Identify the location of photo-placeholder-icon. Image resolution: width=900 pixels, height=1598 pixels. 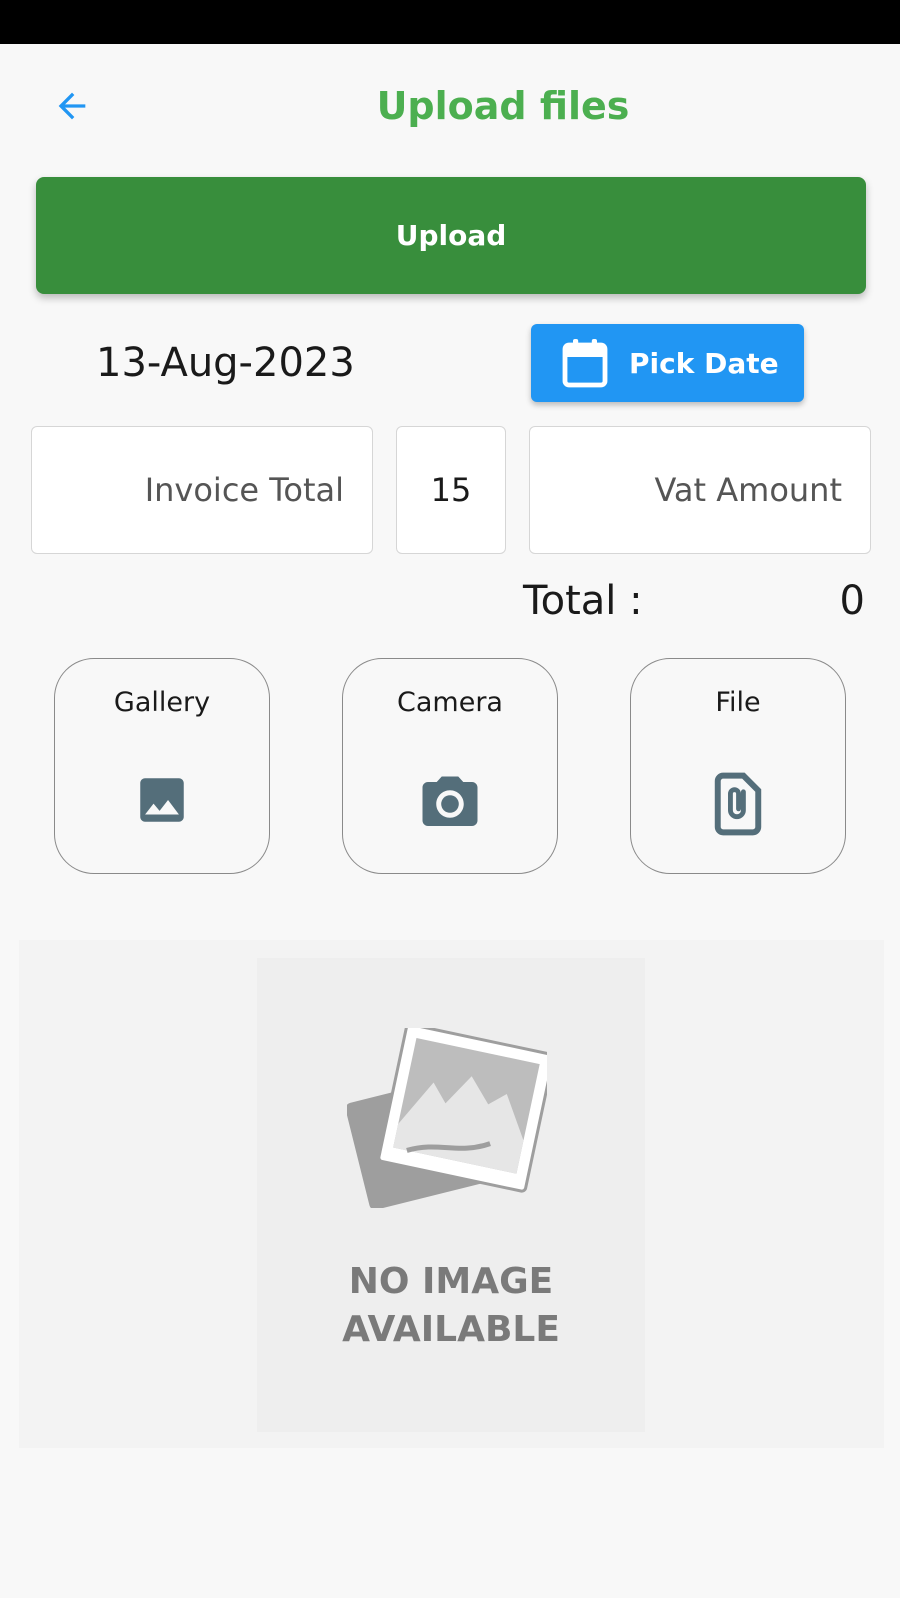
(447, 1118).